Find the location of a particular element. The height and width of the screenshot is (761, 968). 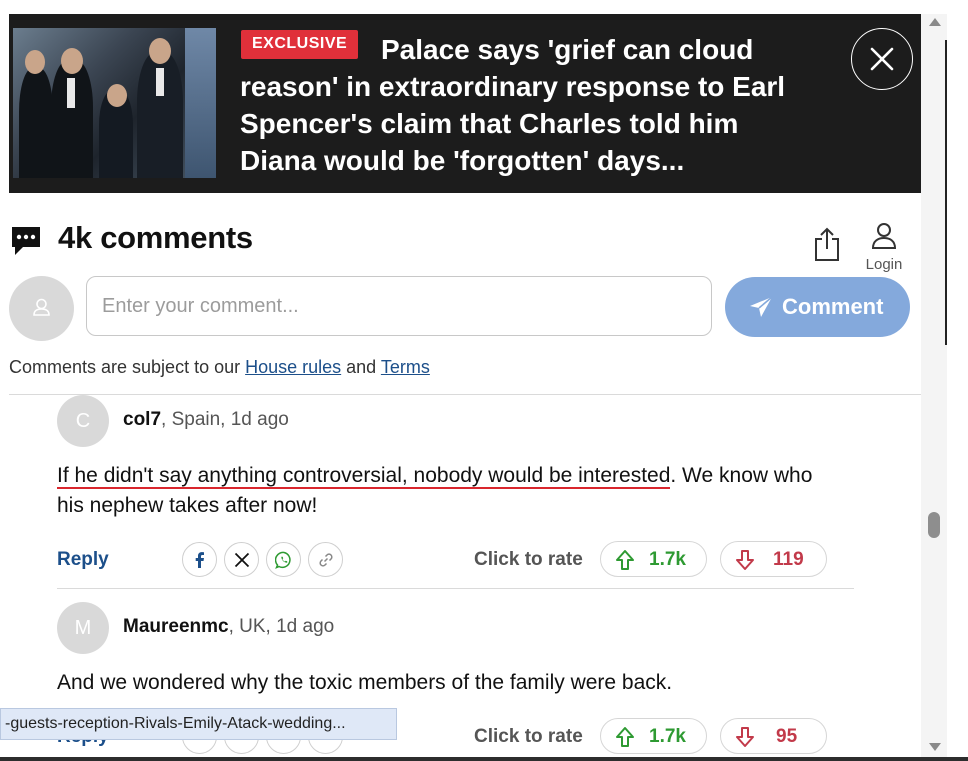

comment-bubble-icon is located at coordinates (26, 241).